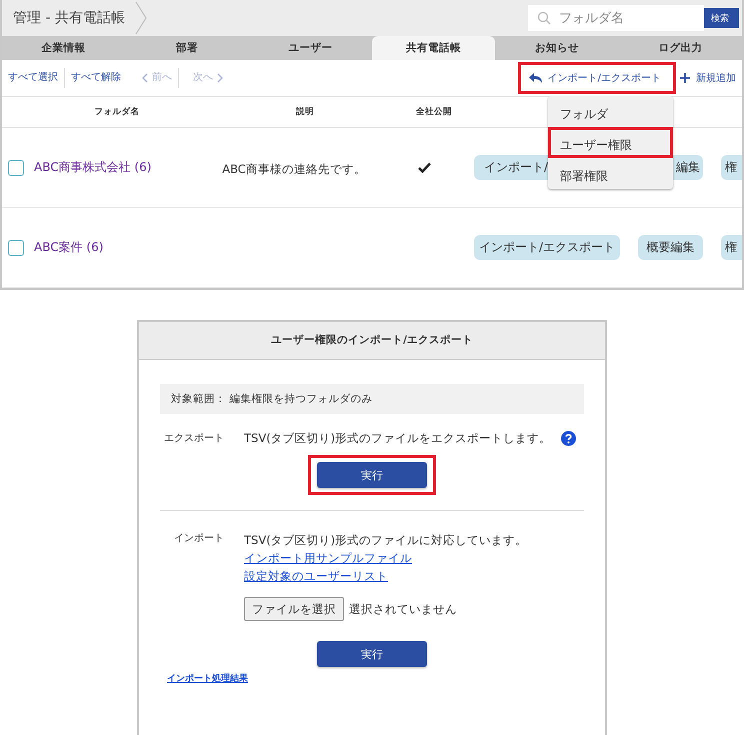 This screenshot has height=735, width=744. Describe the element at coordinates (310, 48) in the screenshot. I see `tab: ユーザー` at that location.